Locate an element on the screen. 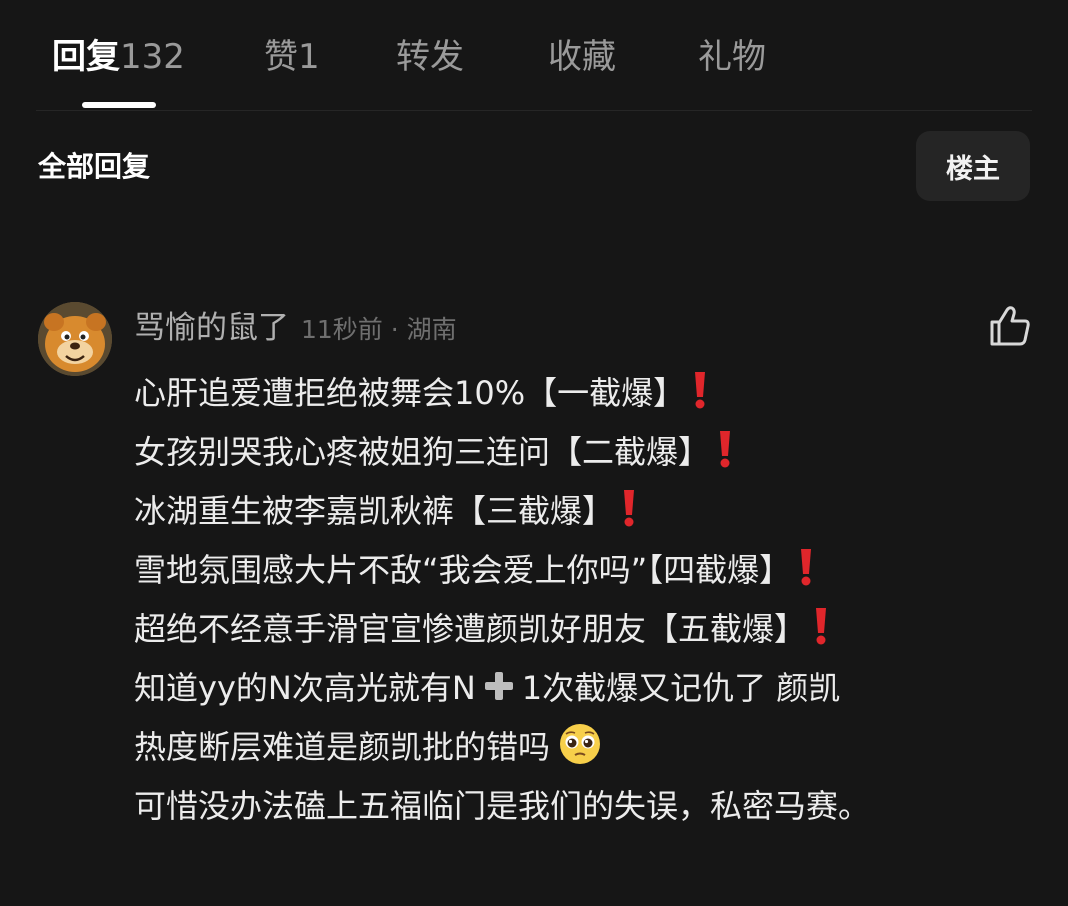 This screenshot has height=906, width=1068. avatar is located at coordinates (75, 339).